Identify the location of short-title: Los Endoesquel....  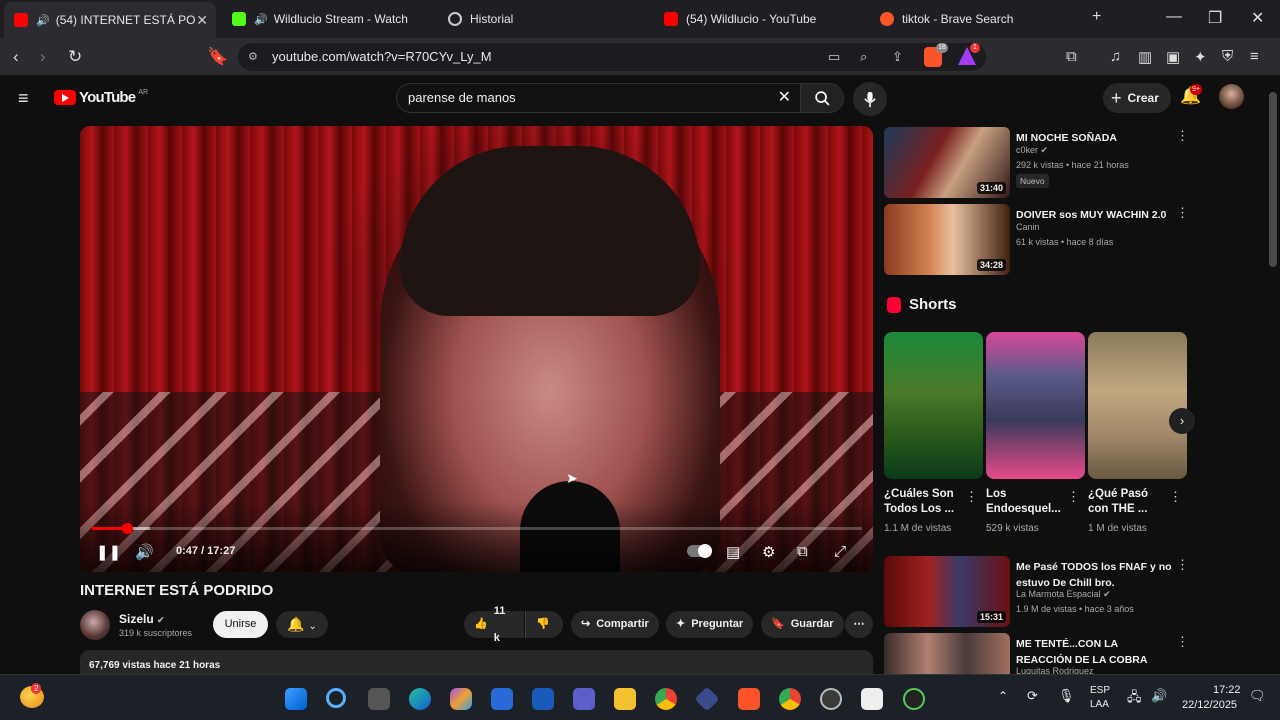
(1027, 502).